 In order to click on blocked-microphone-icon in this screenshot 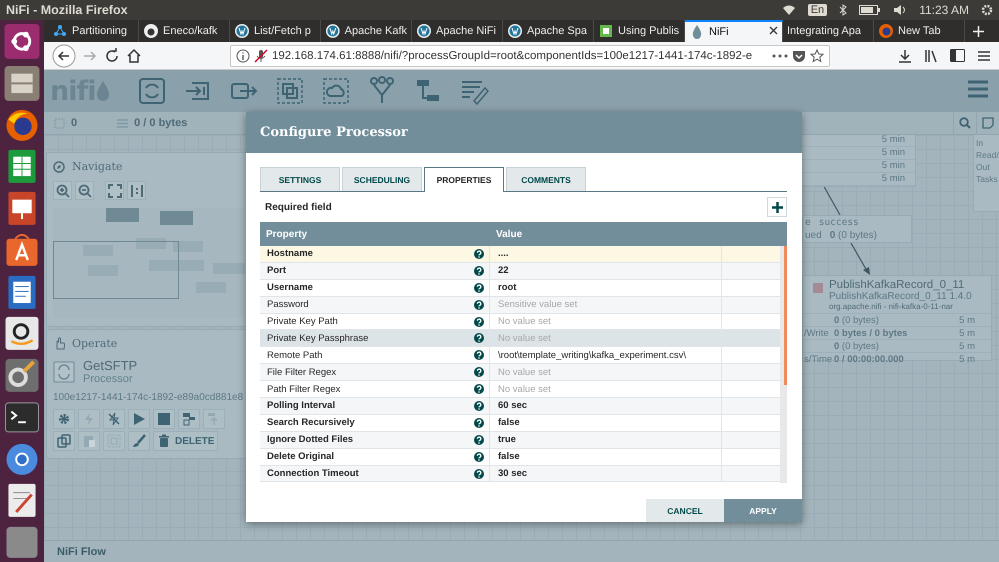, I will do `click(261, 55)`.